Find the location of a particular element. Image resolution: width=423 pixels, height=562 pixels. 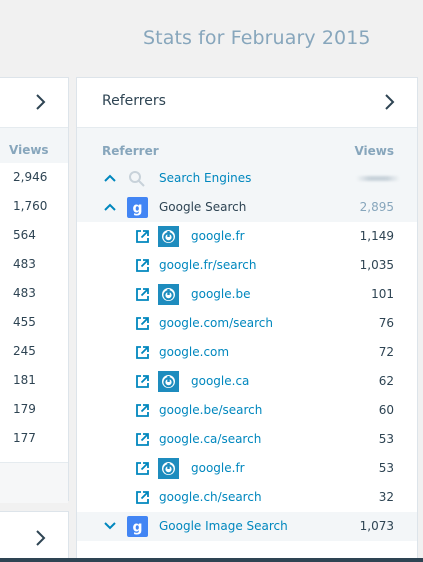

referrer-label: google.ca/search is located at coordinates (210, 439).